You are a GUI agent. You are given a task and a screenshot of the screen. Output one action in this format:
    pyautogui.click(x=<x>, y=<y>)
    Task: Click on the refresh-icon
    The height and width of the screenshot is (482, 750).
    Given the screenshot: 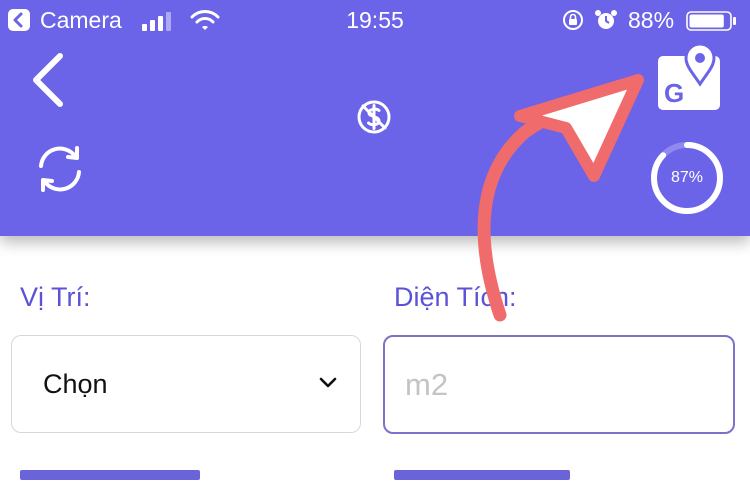 What is the action you would take?
    pyautogui.click(x=60, y=169)
    